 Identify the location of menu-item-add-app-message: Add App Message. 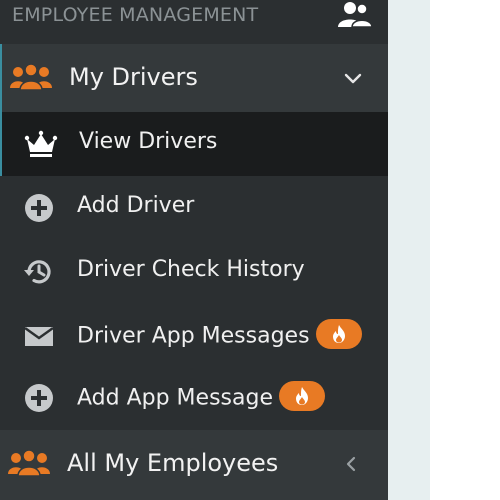
(194, 398).